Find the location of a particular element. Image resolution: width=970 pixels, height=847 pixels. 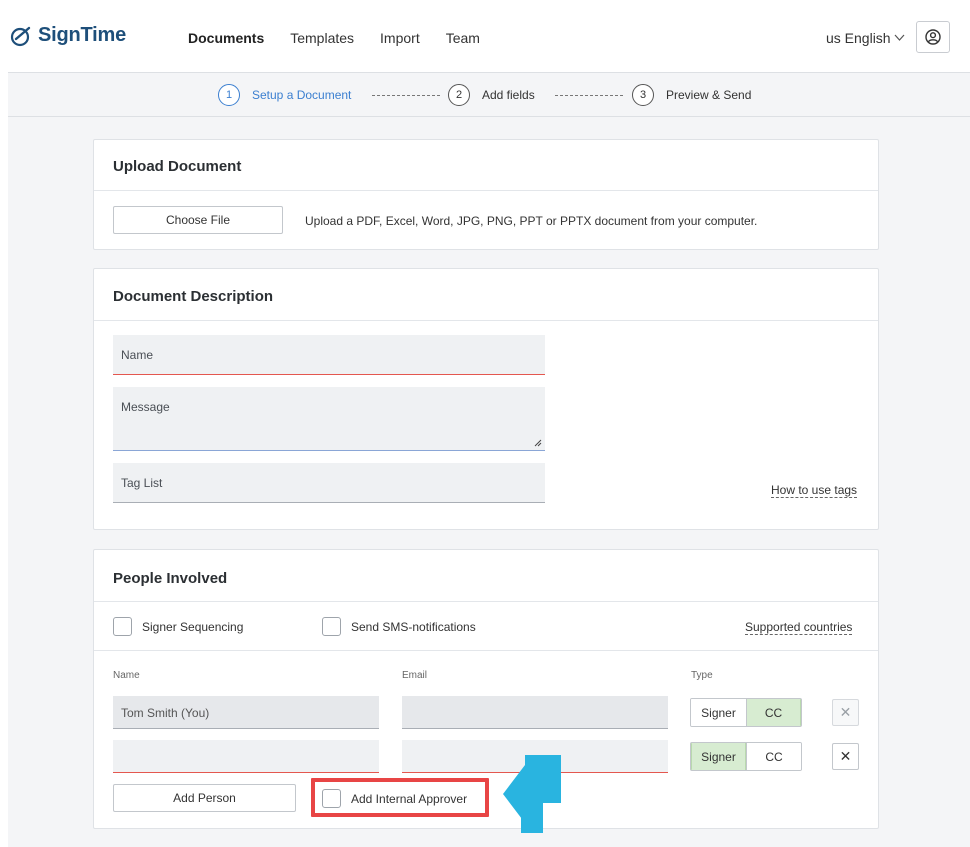

step-preview-send: 3 Preview & Send is located at coordinates (691, 95).